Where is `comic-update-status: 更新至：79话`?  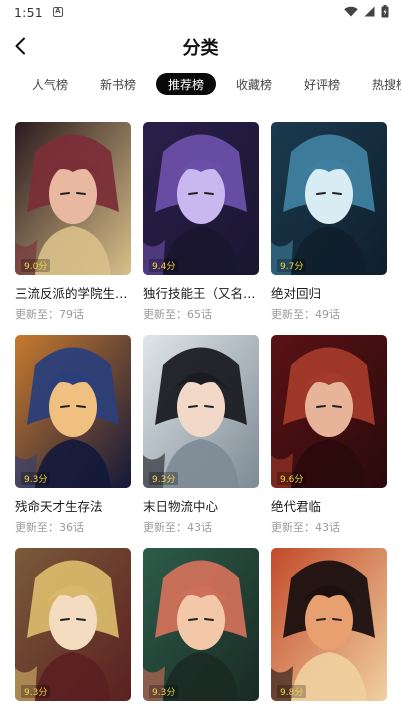
comic-update-status: 更新至：79话 is located at coordinates (49, 314).